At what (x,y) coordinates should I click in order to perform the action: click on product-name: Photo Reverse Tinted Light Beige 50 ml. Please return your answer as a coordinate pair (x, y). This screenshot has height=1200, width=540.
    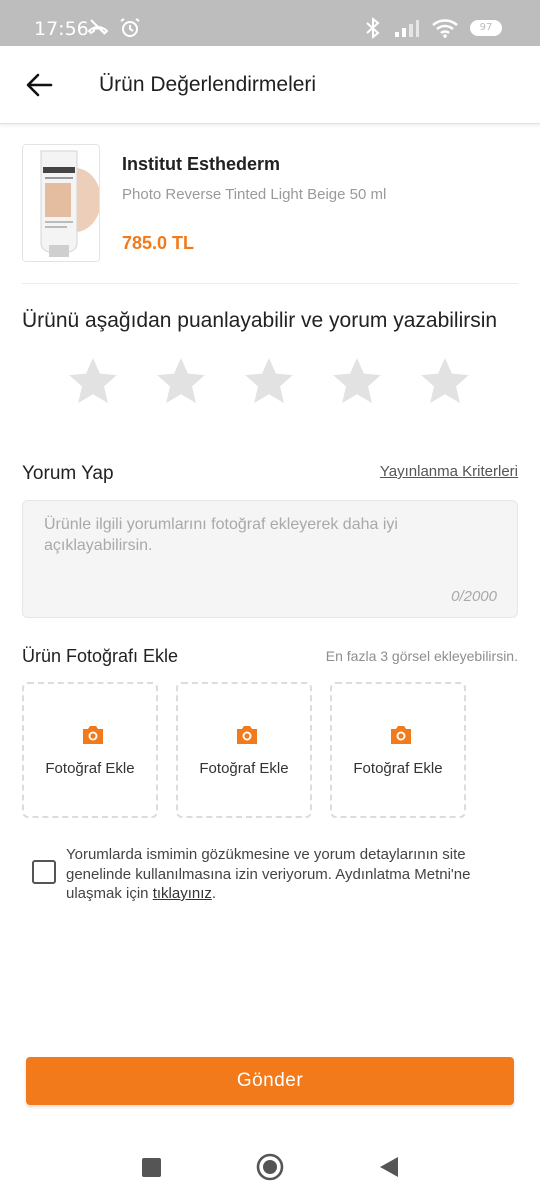
    Looking at the image, I should click on (254, 194).